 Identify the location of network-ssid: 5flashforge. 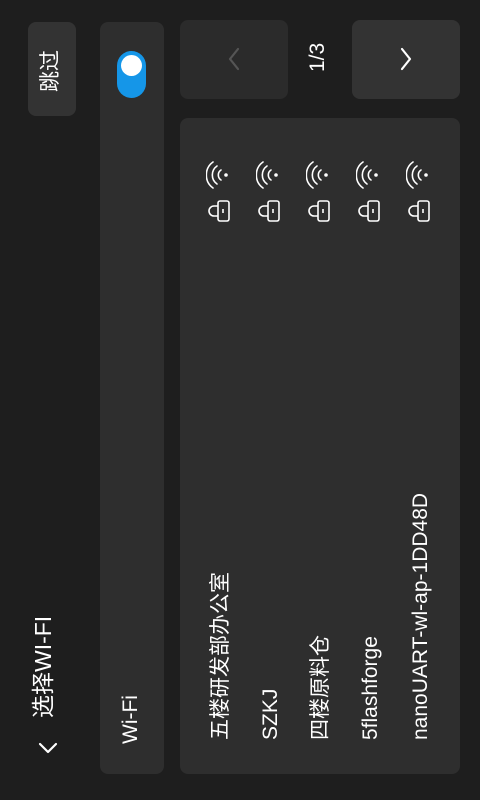
(370, 688).